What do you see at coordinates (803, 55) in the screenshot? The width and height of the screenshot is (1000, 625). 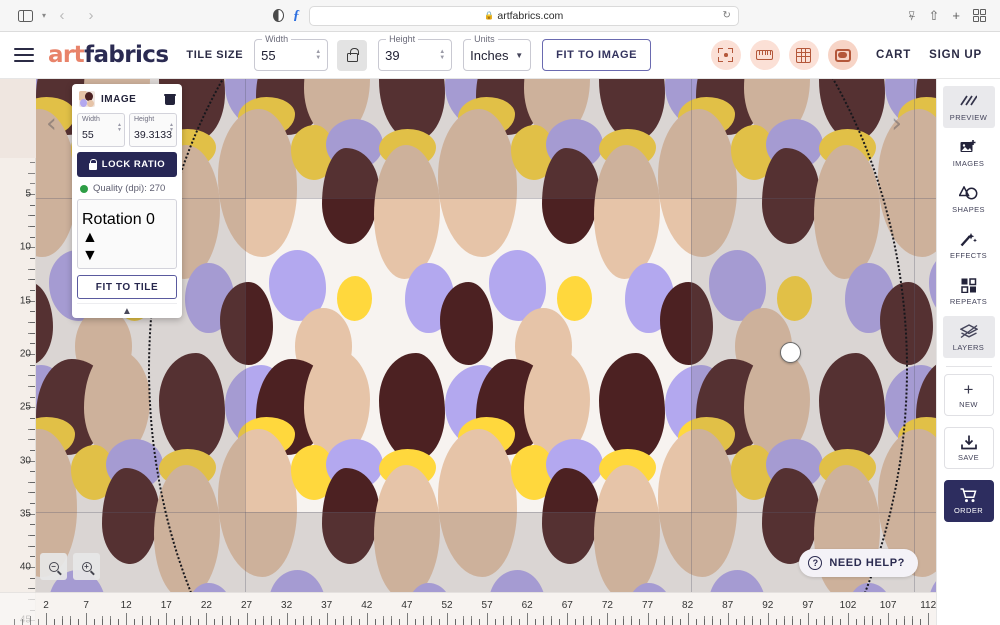 I see `grid-icon` at bounding box center [803, 55].